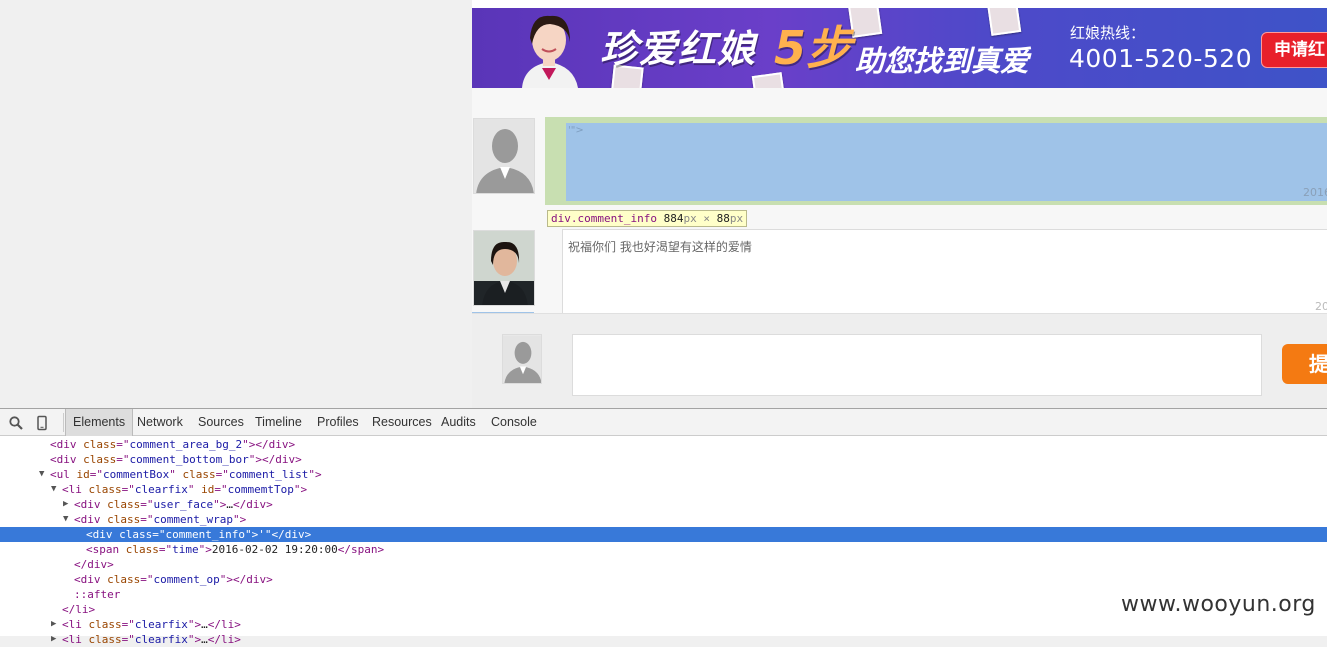 The width and height of the screenshot is (1327, 647). Describe the element at coordinates (813, 48) in the screenshot. I see `banner-steps: 5步` at that location.